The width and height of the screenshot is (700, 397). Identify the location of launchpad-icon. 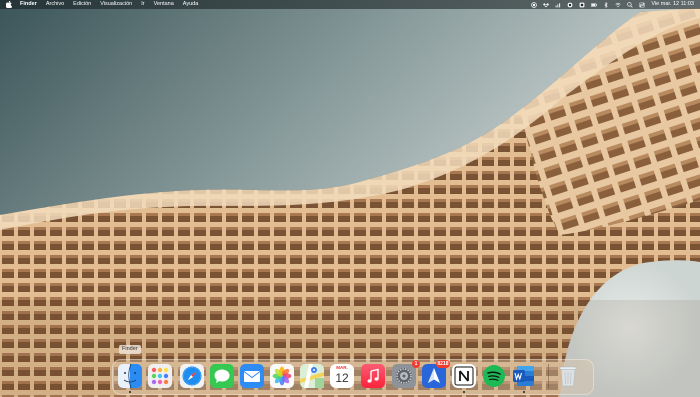
(160, 376).